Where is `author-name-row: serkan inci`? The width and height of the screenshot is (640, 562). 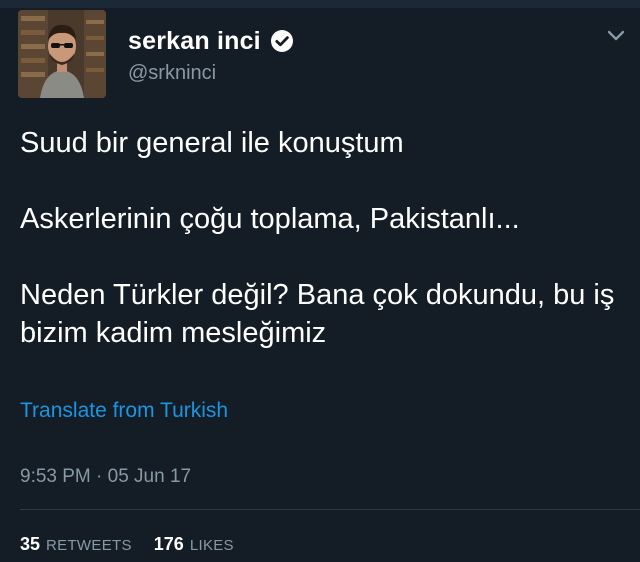
author-name-row: serkan inci is located at coordinates (211, 41).